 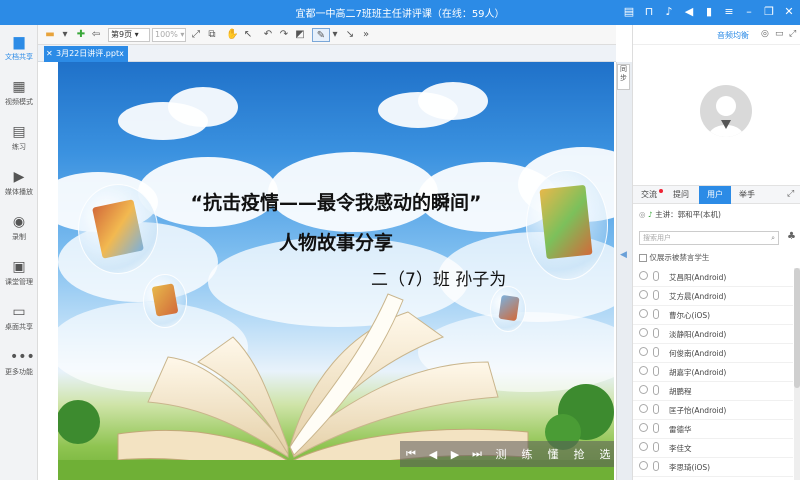 I want to click on audio-eq-label: 音频均衡, so click(x=733, y=35).